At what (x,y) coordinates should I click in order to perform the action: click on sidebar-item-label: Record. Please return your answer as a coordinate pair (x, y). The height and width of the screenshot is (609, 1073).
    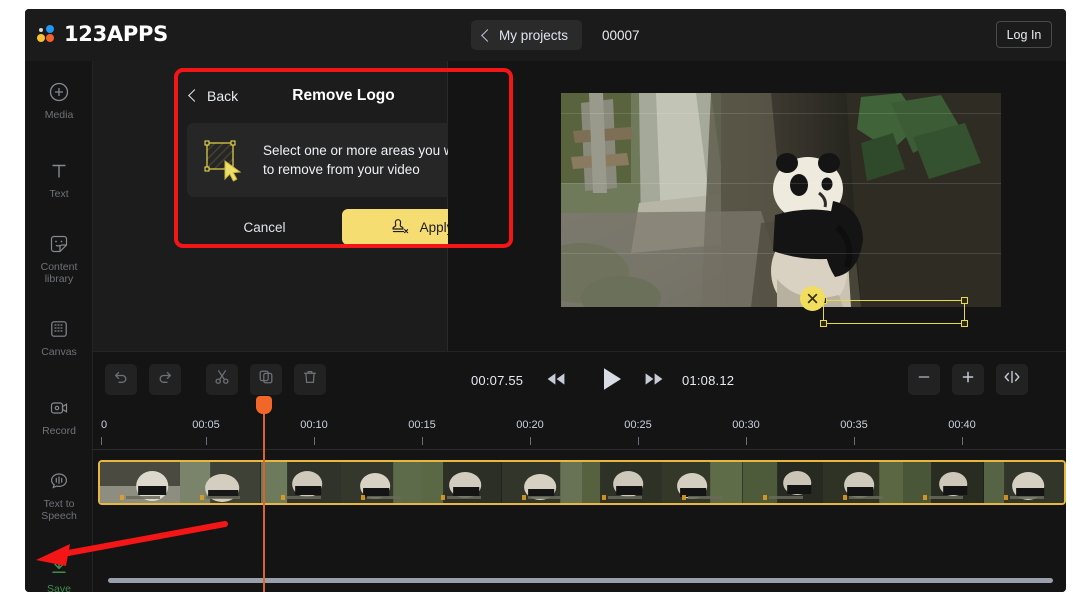
    Looking at the image, I should click on (59, 430).